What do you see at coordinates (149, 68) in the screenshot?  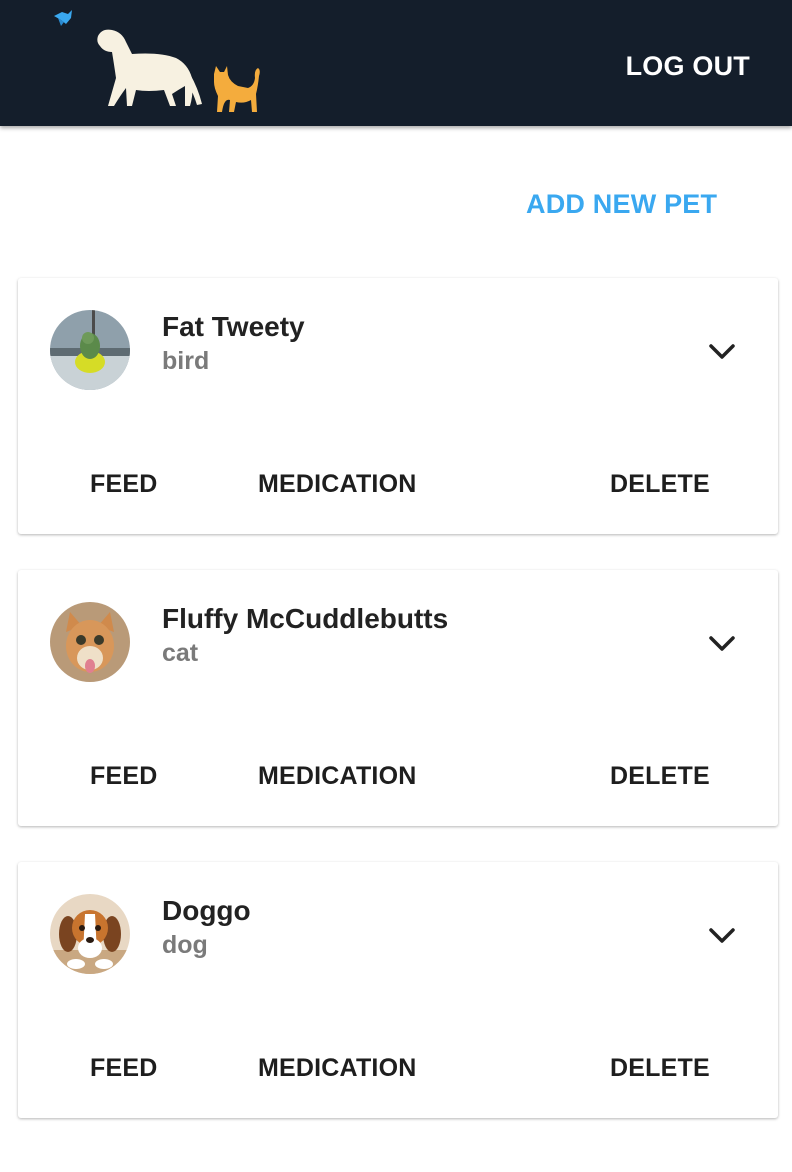 I see `dog-icon` at bounding box center [149, 68].